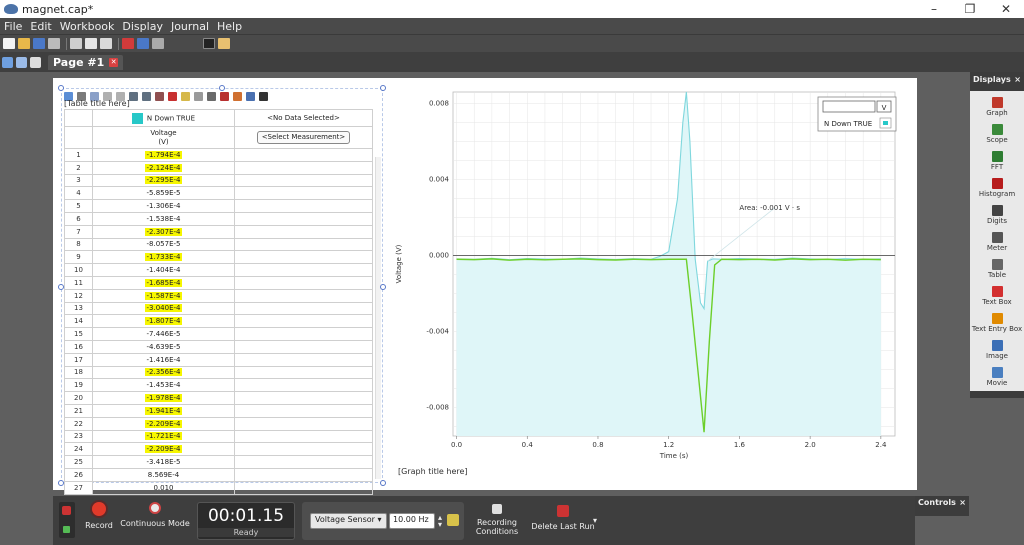 The width and height of the screenshot is (1024, 545). Describe the element at coordinates (849, 106) in the screenshot. I see `legend-measurement-field` at that location.